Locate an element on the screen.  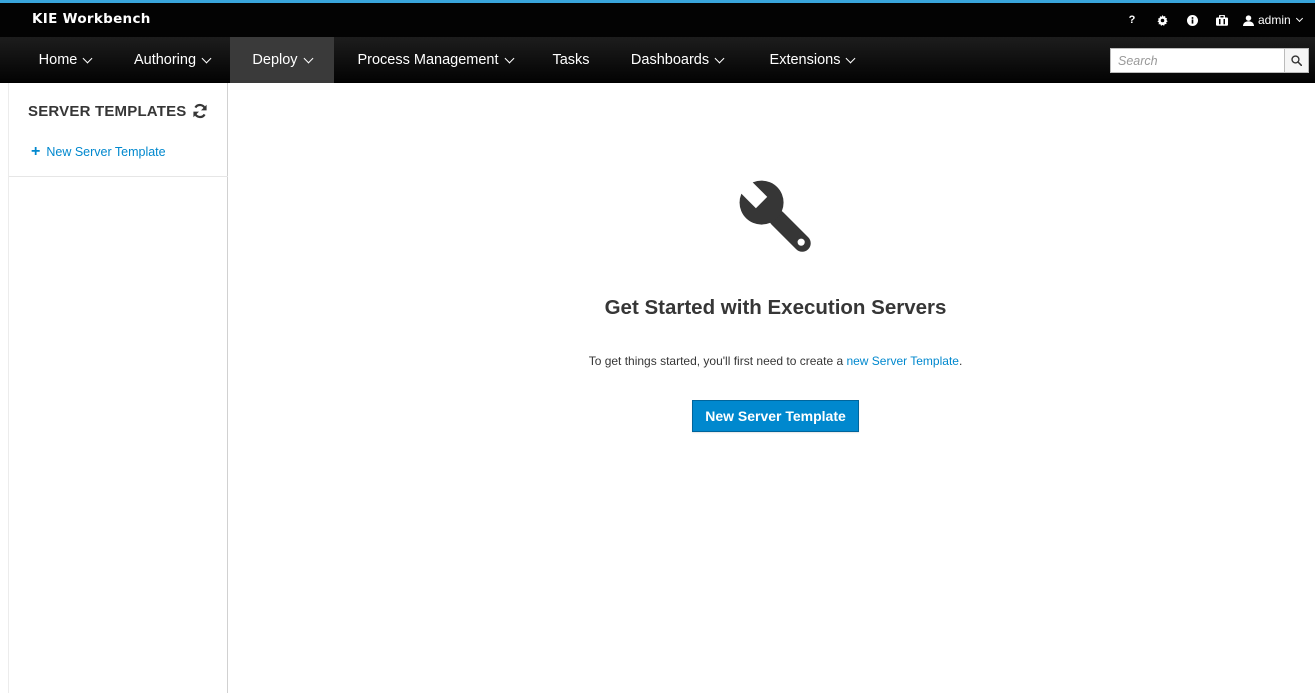
top-bar: KIE Workbench ? admin is located at coordinates (657, 20).